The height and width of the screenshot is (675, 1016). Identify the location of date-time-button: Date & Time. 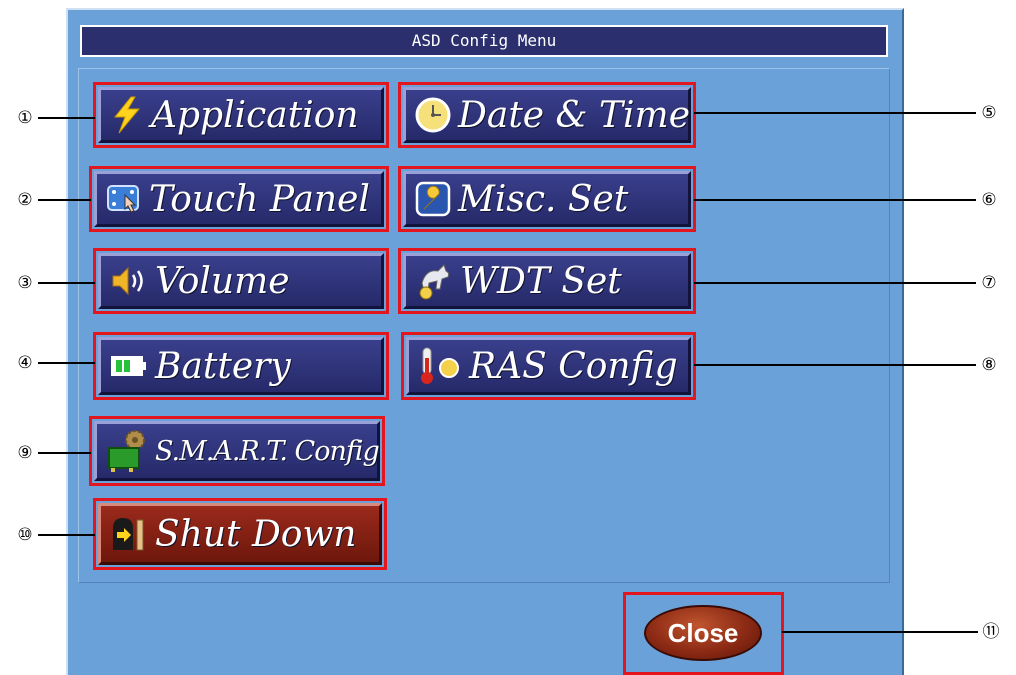
(547, 115).